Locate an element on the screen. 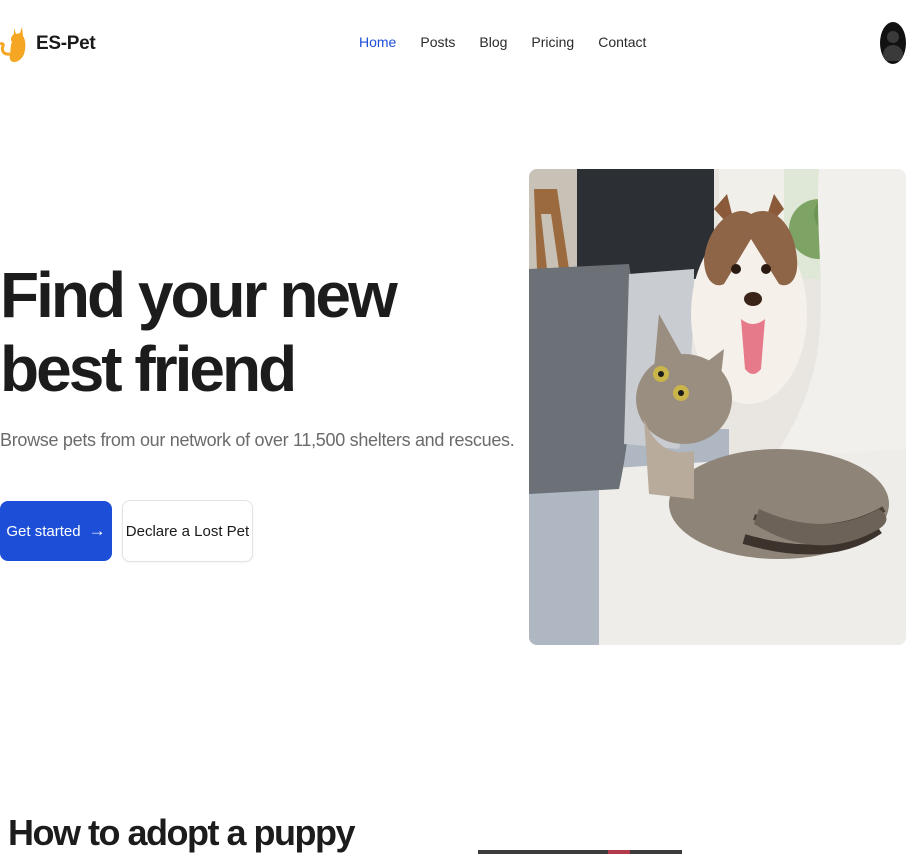 The image size is (912, 854). declare-lost-pet-label: Declare a Lost Pet is located at coordinates (187, 531).